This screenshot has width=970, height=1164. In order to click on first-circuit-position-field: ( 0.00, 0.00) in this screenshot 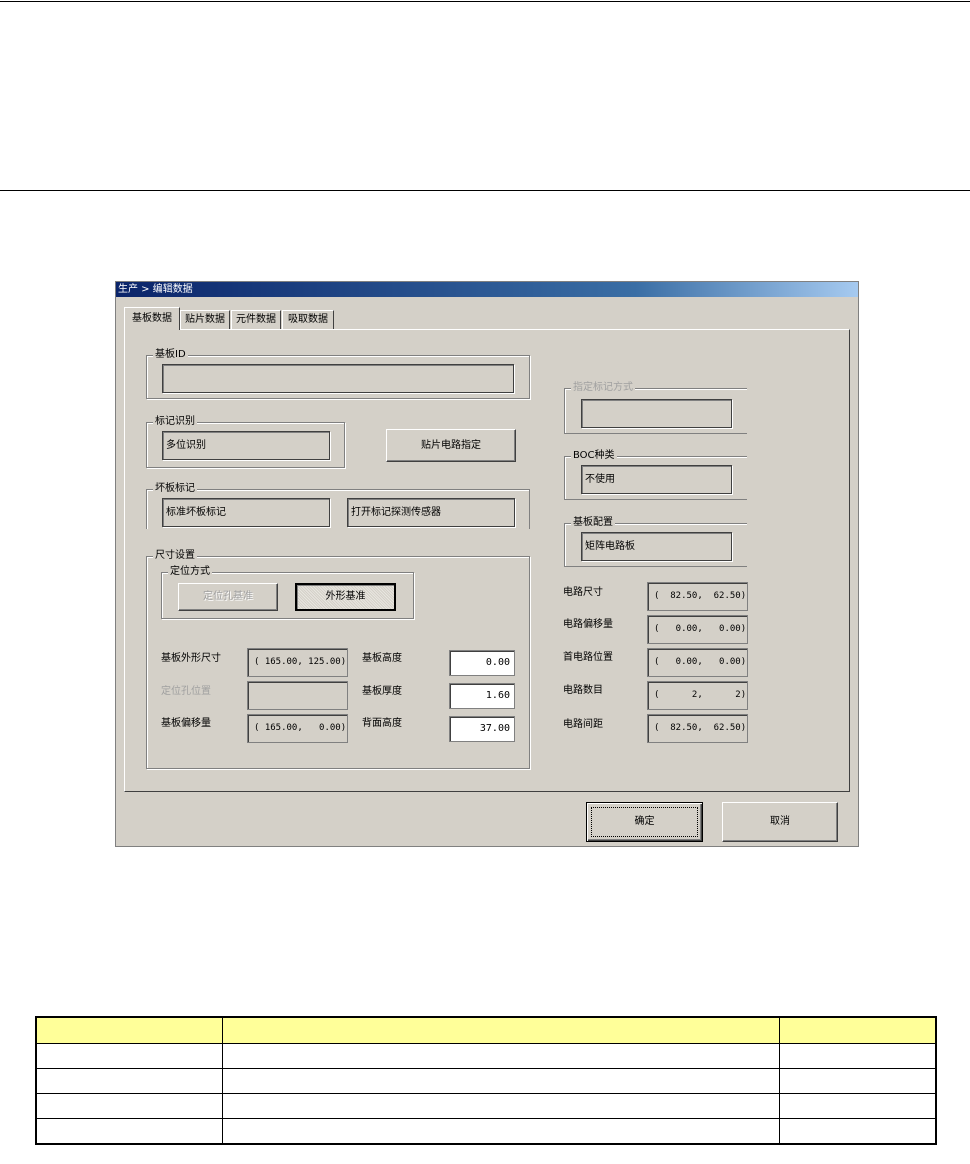, I will do `click(697, 662)`.